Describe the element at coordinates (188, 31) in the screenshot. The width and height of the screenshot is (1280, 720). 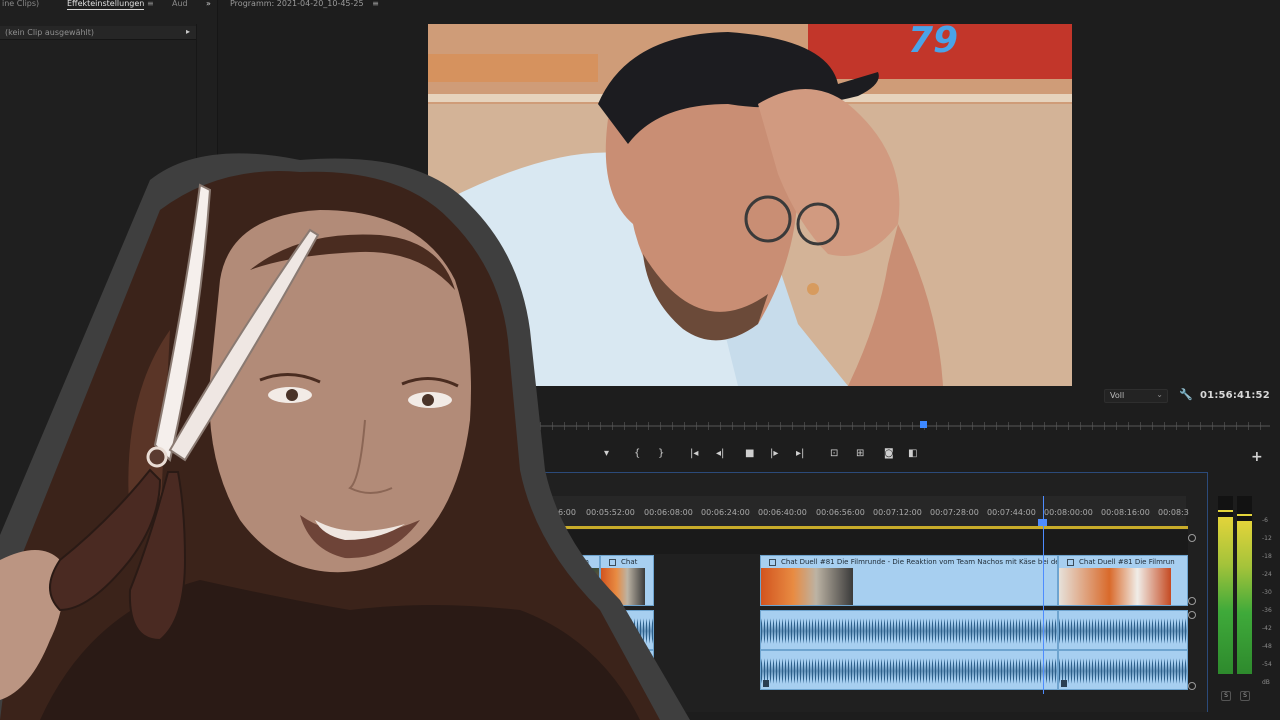
I see `expand-arrow-icon: ▸` at that location.